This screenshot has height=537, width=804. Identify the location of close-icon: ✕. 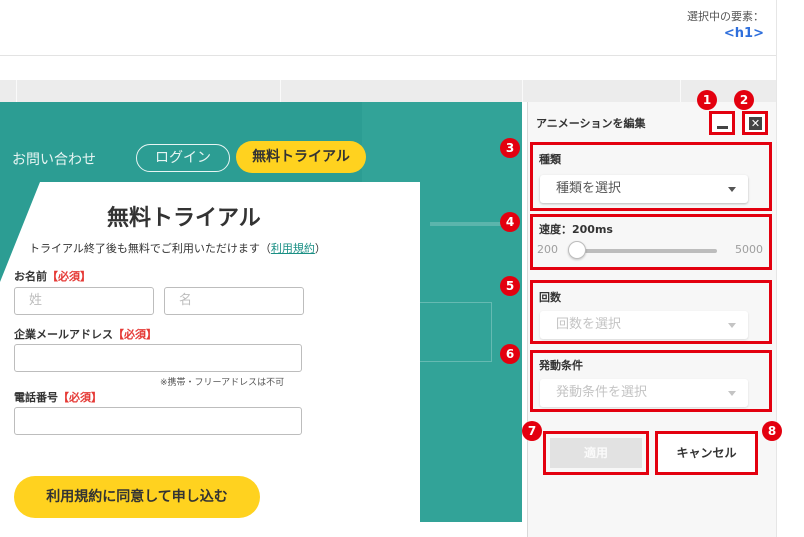
(755, 123).